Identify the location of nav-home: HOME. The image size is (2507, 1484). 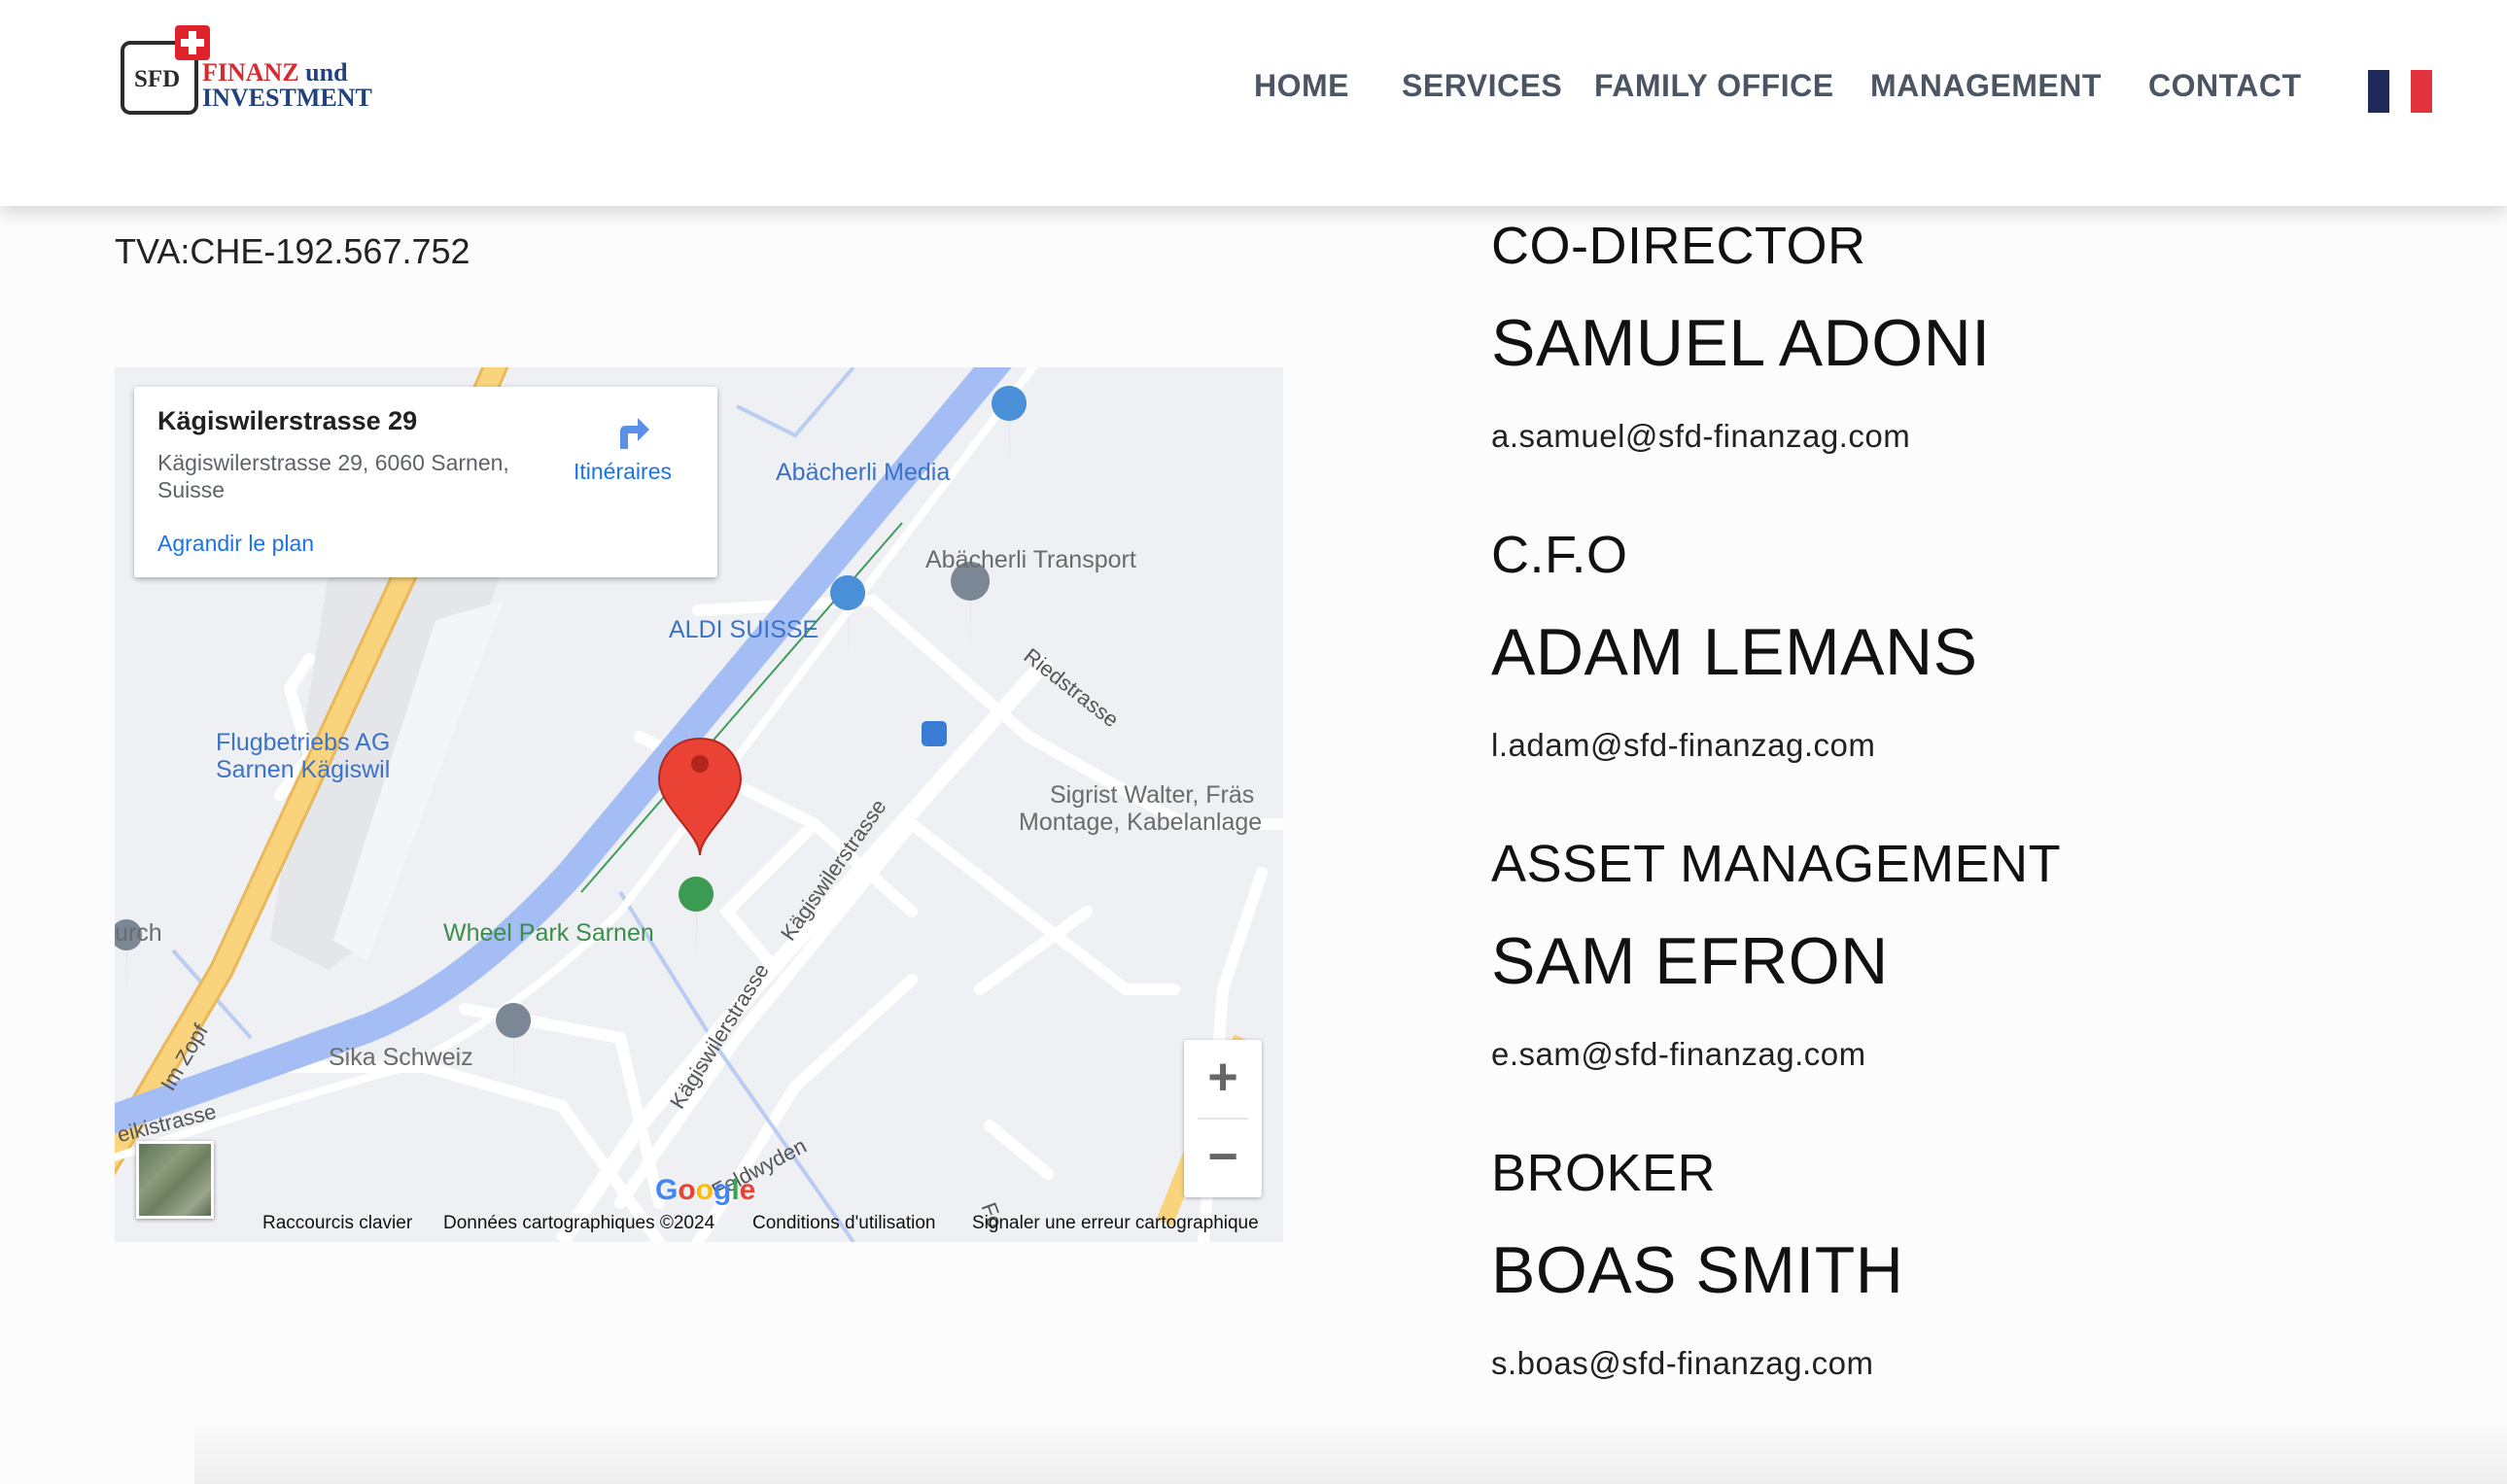
(1301, 86).